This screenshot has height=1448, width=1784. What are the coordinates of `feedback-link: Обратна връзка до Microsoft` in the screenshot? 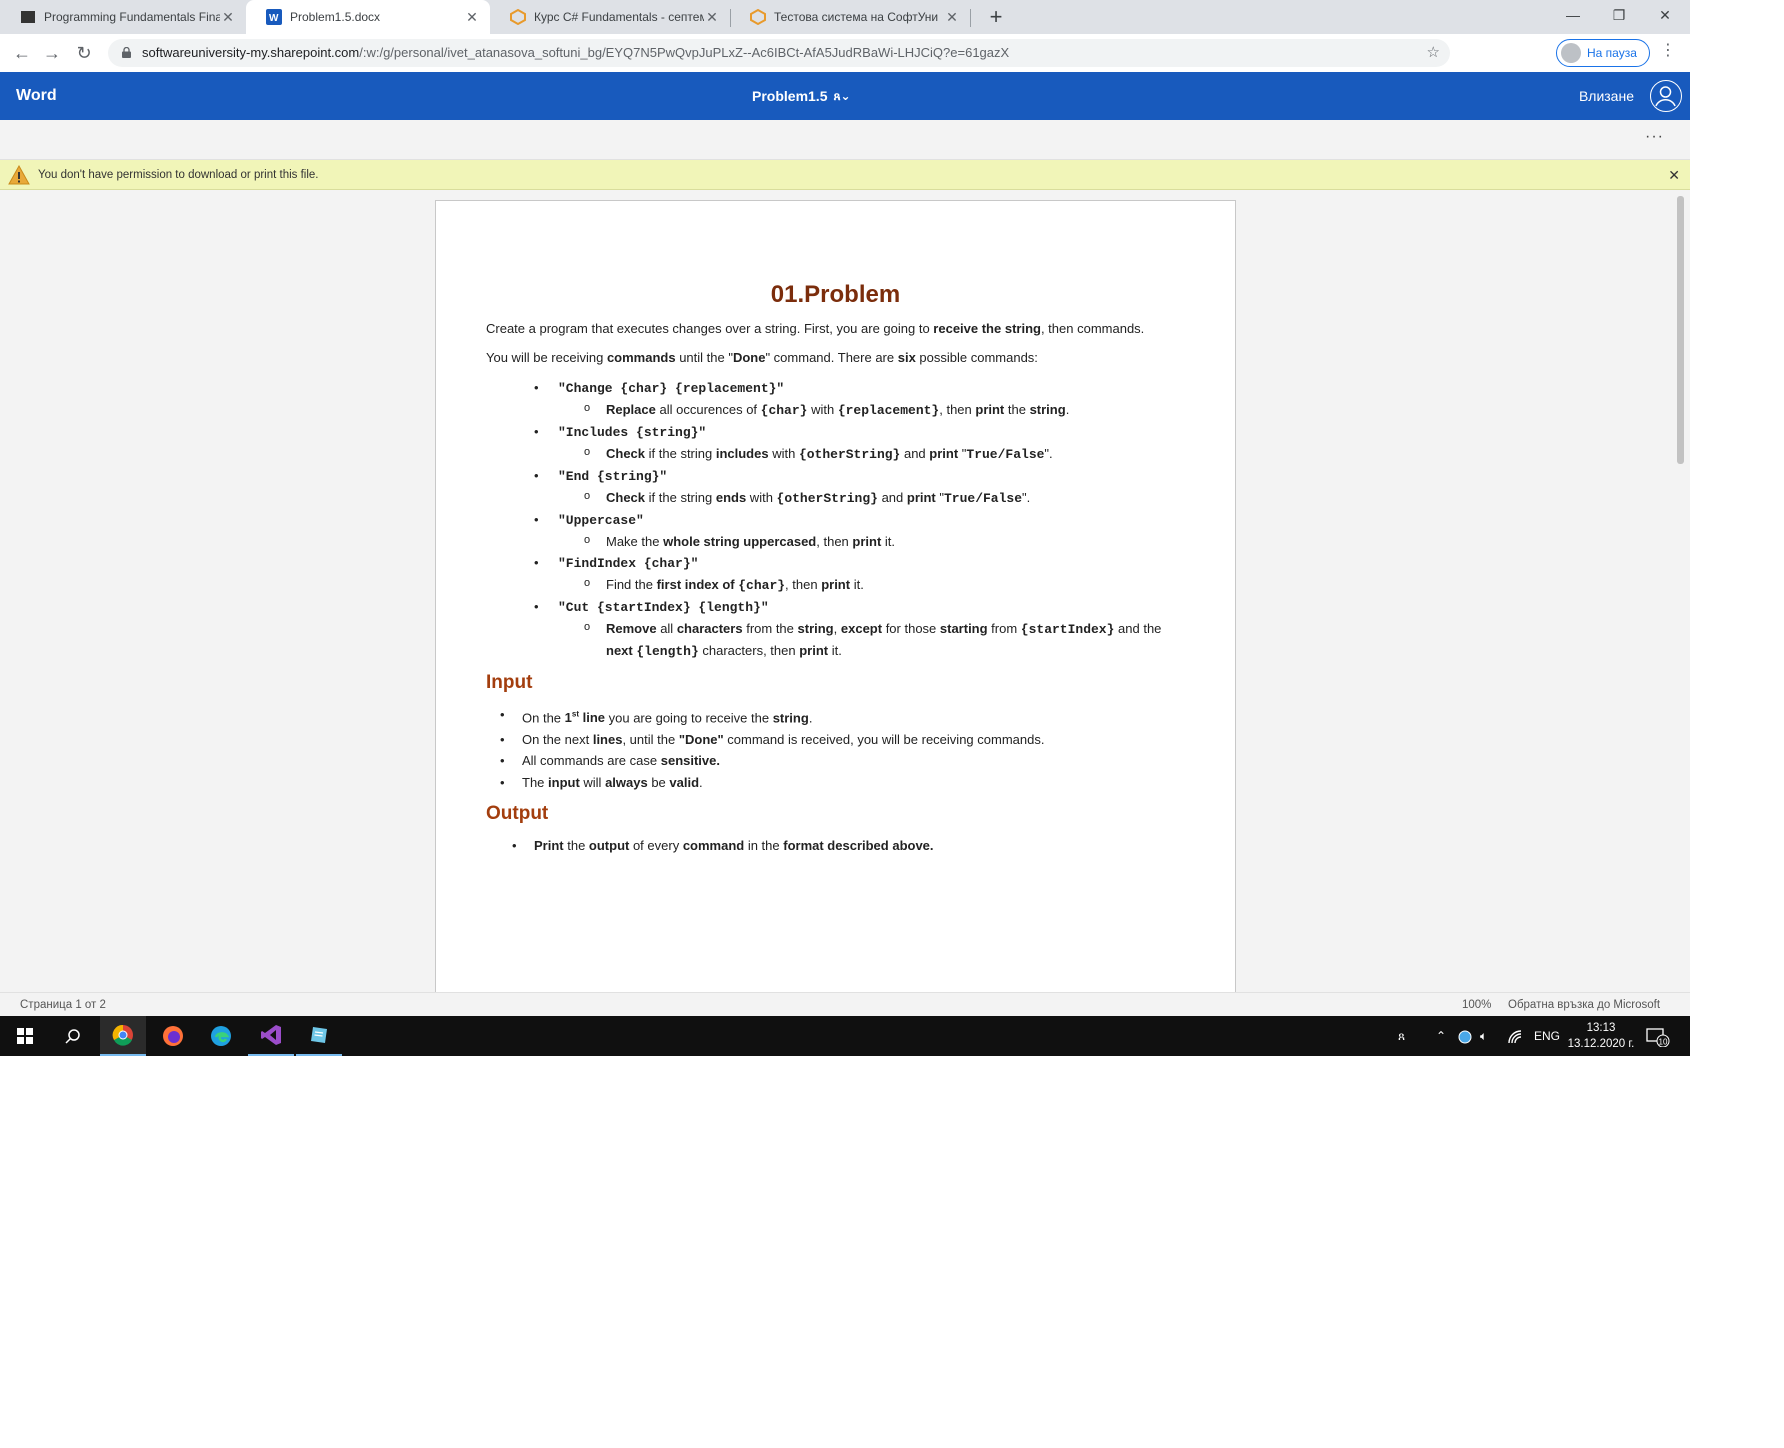 It's located at (1584, 1005).